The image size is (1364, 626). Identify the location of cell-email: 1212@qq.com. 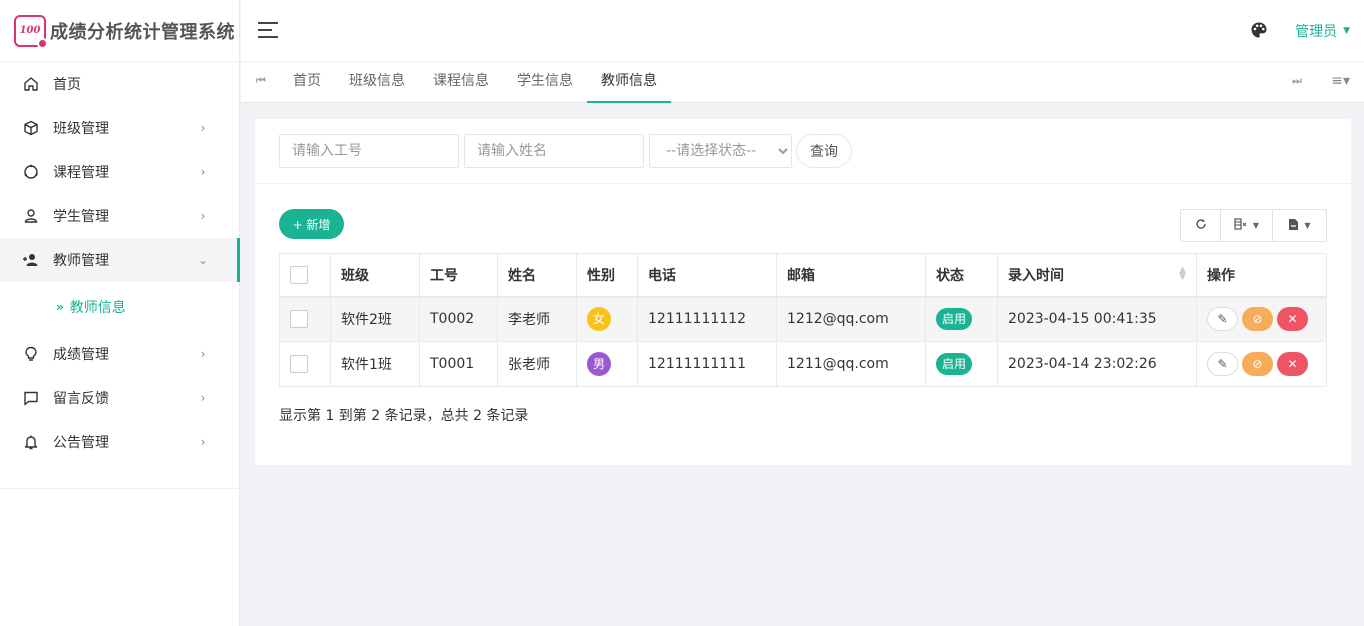
(851, 319).